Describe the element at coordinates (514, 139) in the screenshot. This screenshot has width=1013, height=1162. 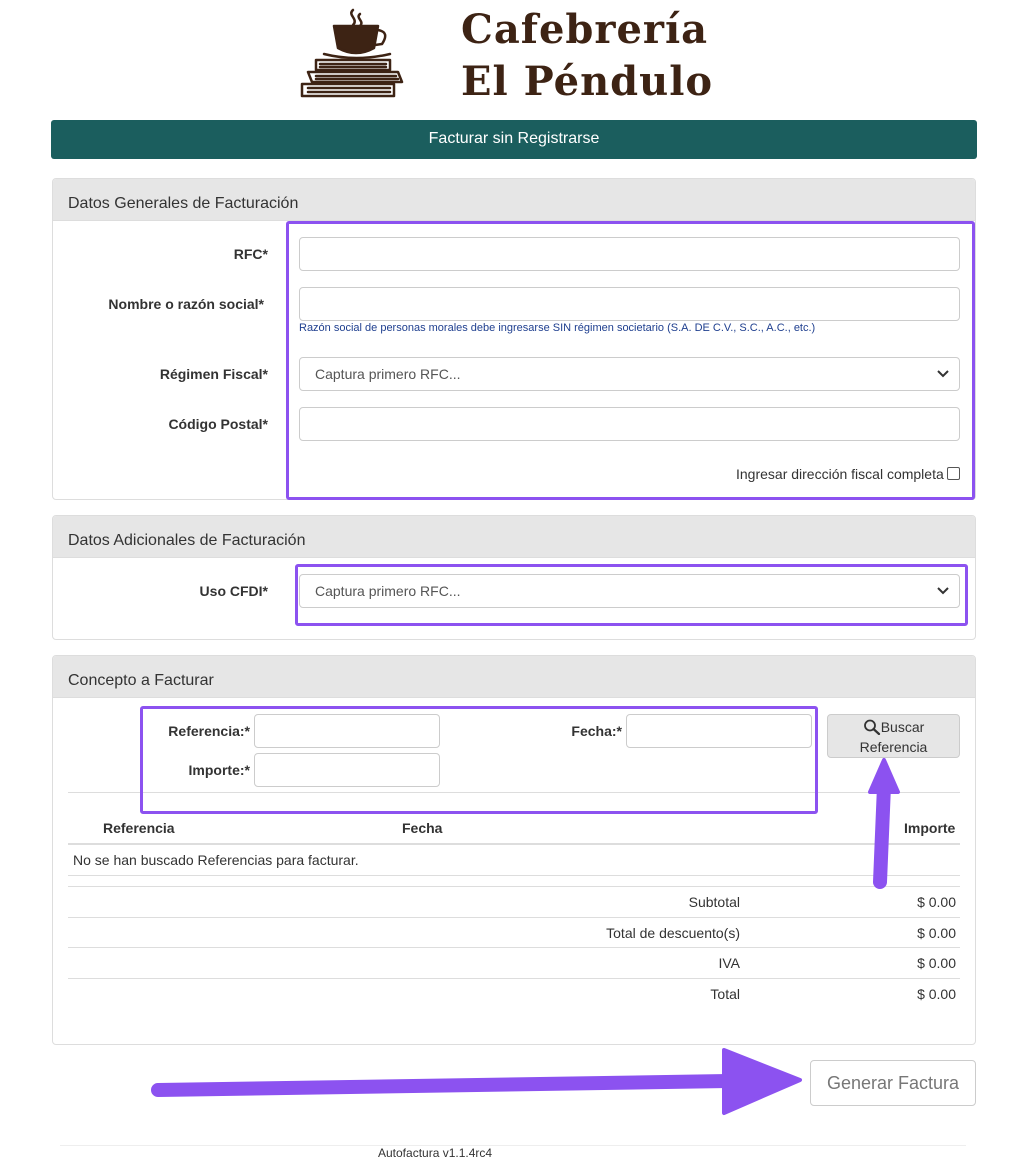
I see `page-title-bar: Facturar sin Registrarse` at that location.